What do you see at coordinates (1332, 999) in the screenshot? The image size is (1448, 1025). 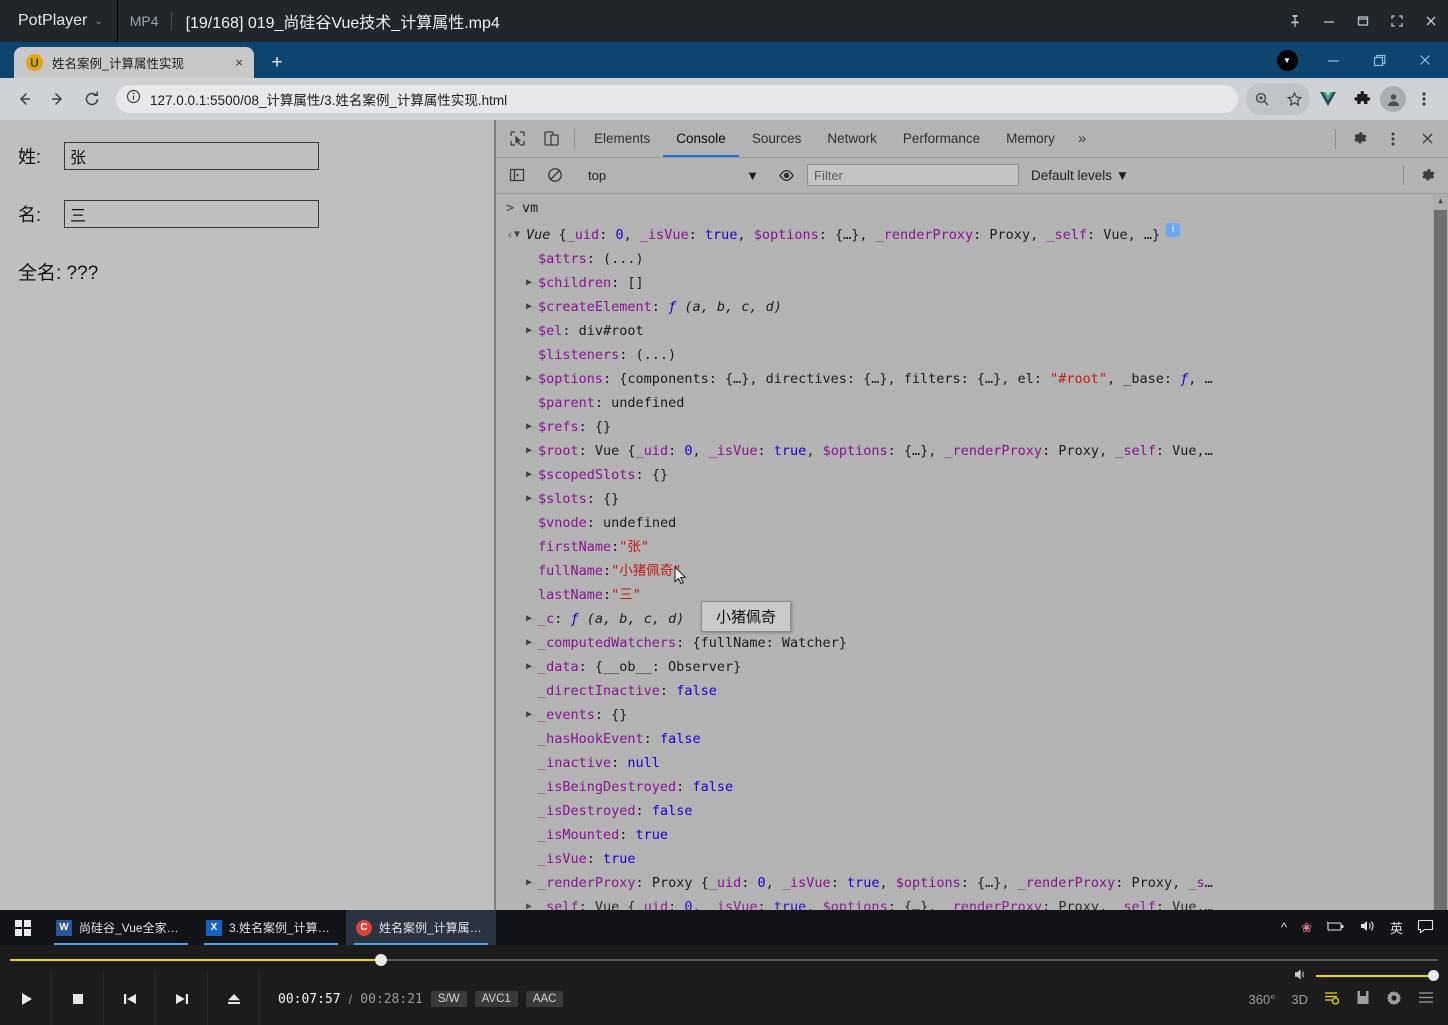 I see `playlist-icon` at bounding box center [1332, 999].